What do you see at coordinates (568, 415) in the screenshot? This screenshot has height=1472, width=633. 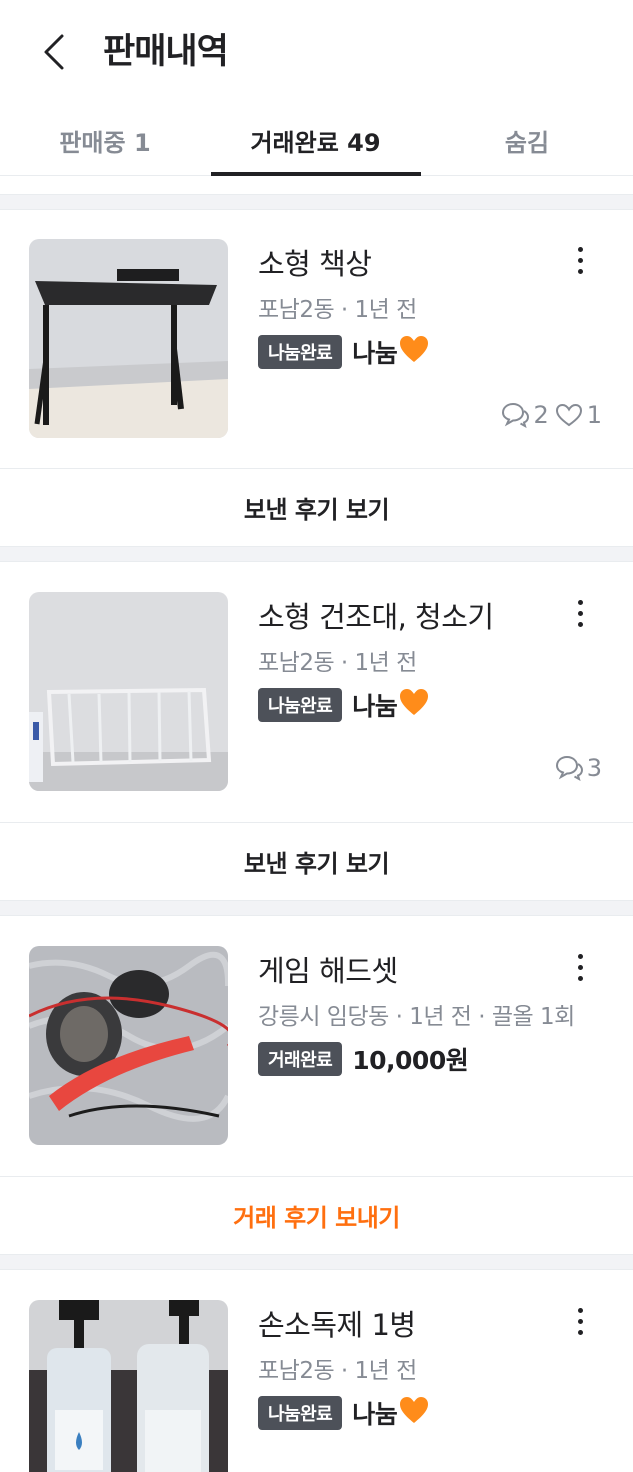 I see `heart-outline-icon` at bounding box center [568, 415].